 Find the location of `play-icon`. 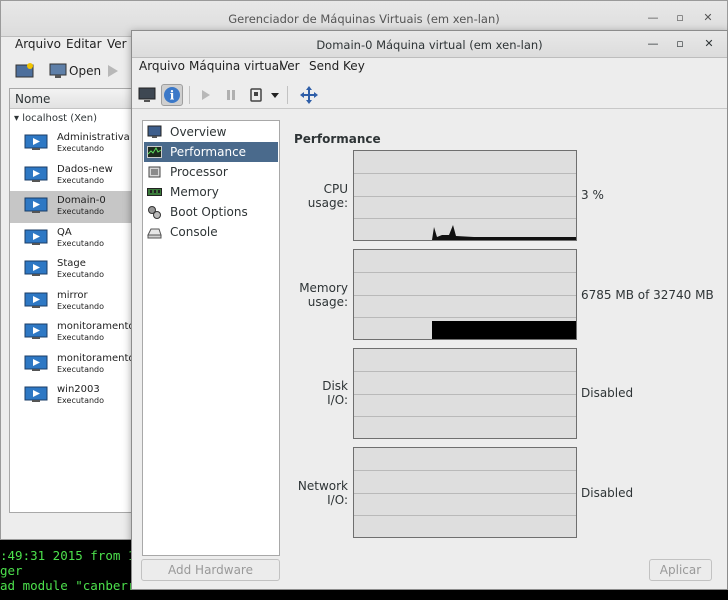

play-icon is located at coordinates (206, 95).